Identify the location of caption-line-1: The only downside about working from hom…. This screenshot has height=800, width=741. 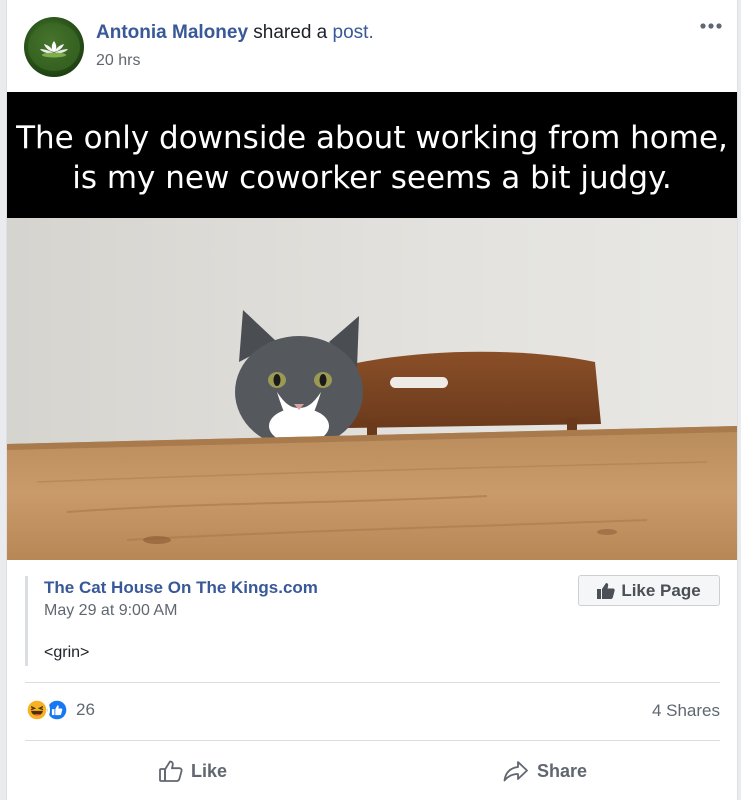
(372, 138).